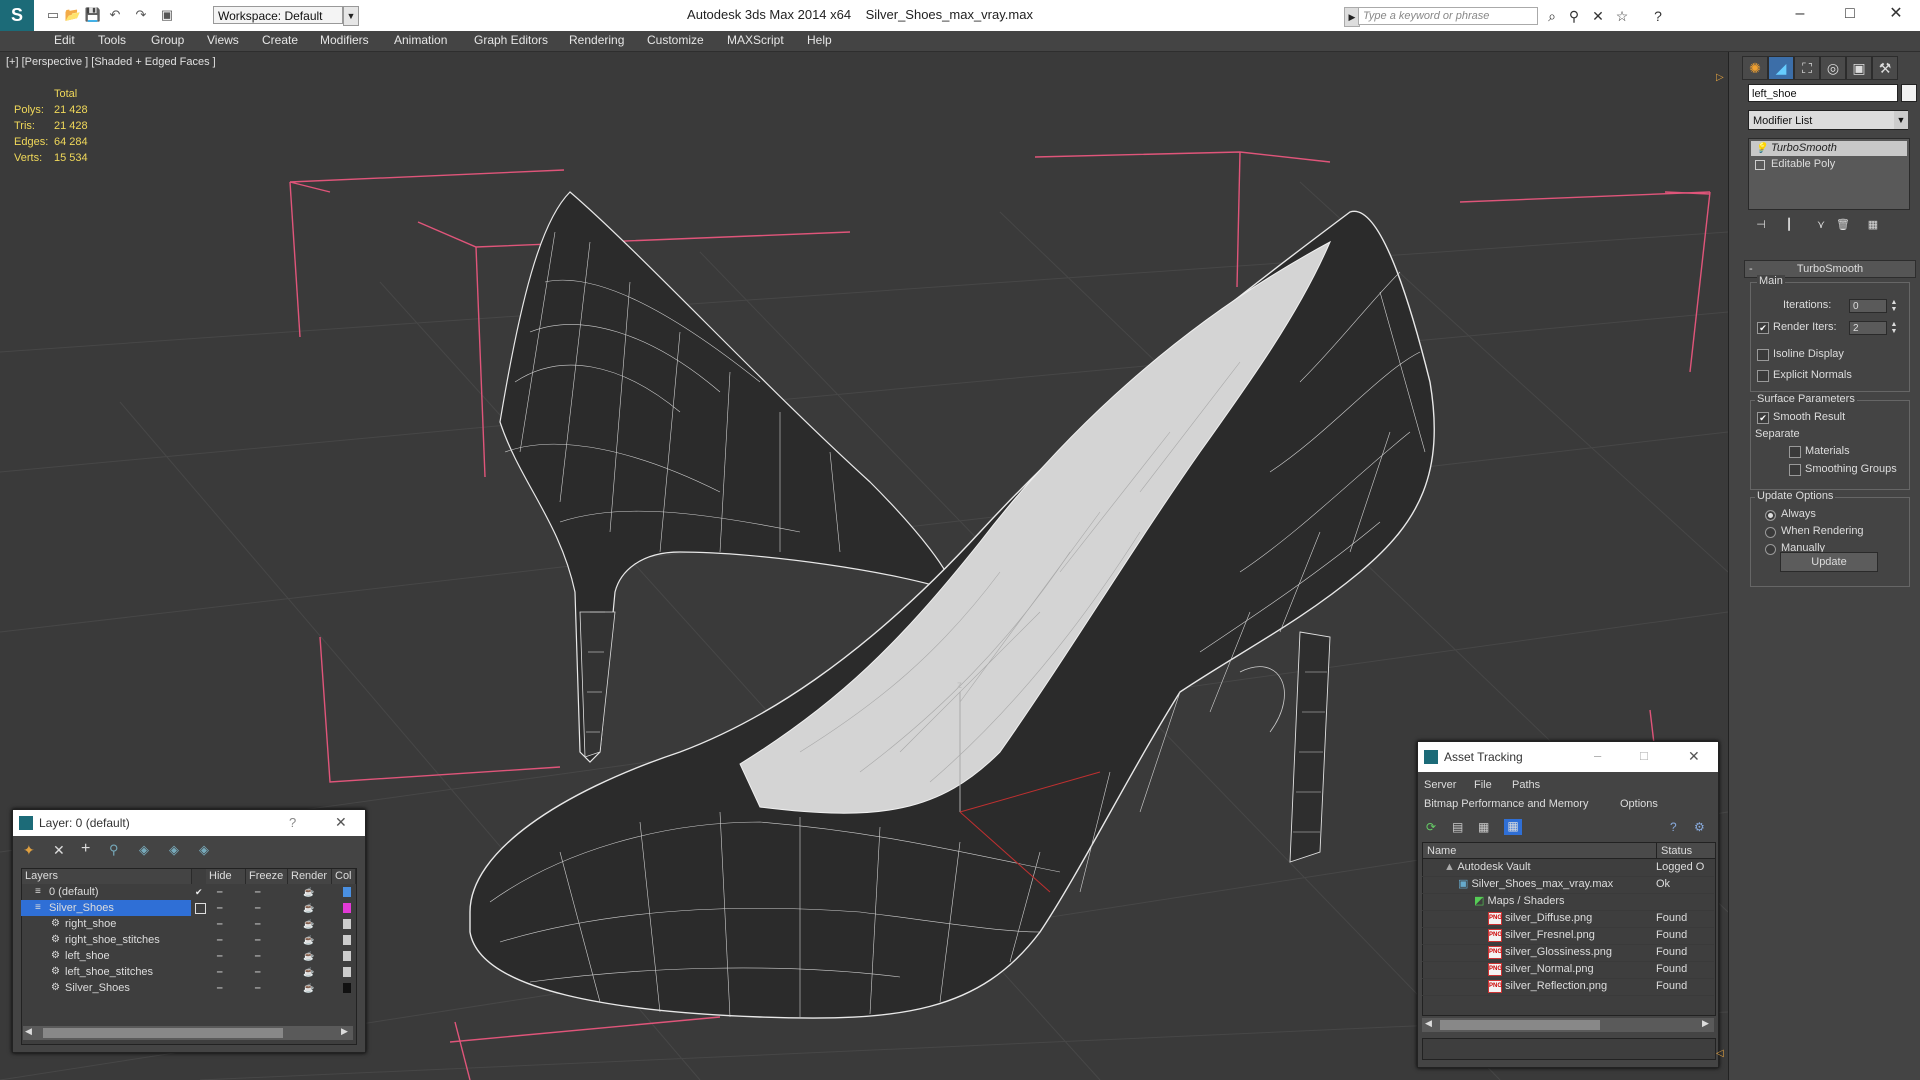  I want to click on layer-object-row: ⚙ left_shoe ━ ━ ☕, so click(186, 956).